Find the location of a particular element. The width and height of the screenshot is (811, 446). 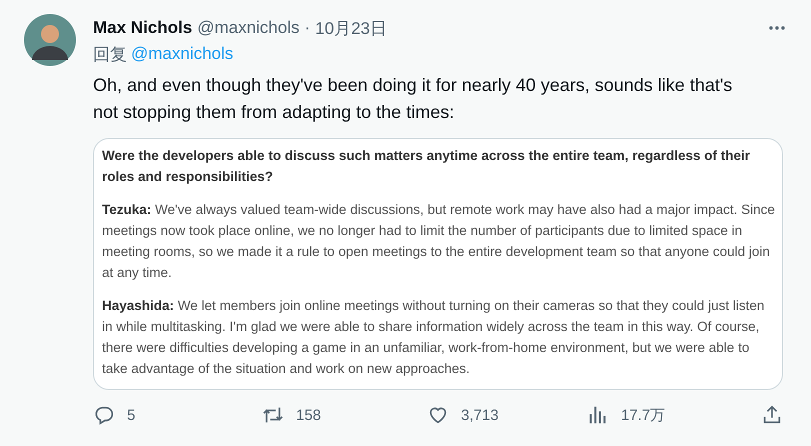

author-name: Max Nichols is located at coordinates (142, 28).